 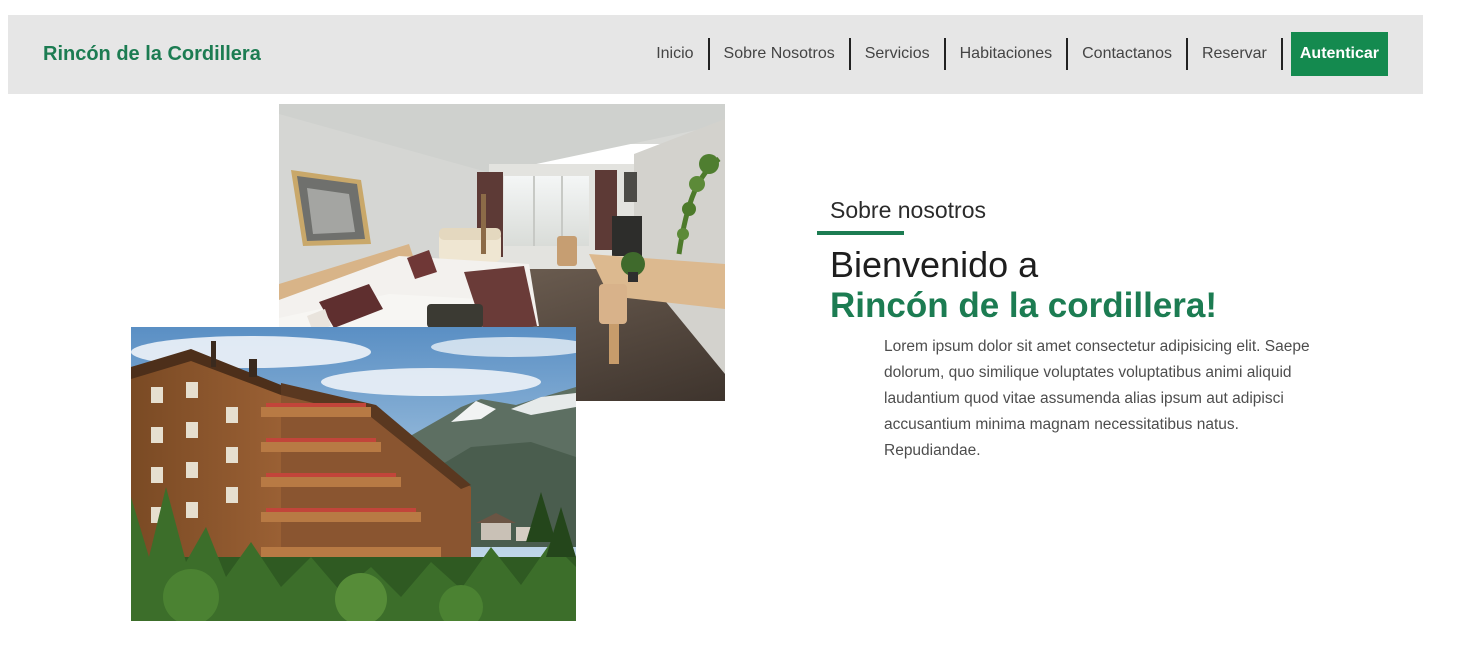 I want to click on nav-link-sobre-nosotros: Sobre Nosotros, so click(x=779, y=54).